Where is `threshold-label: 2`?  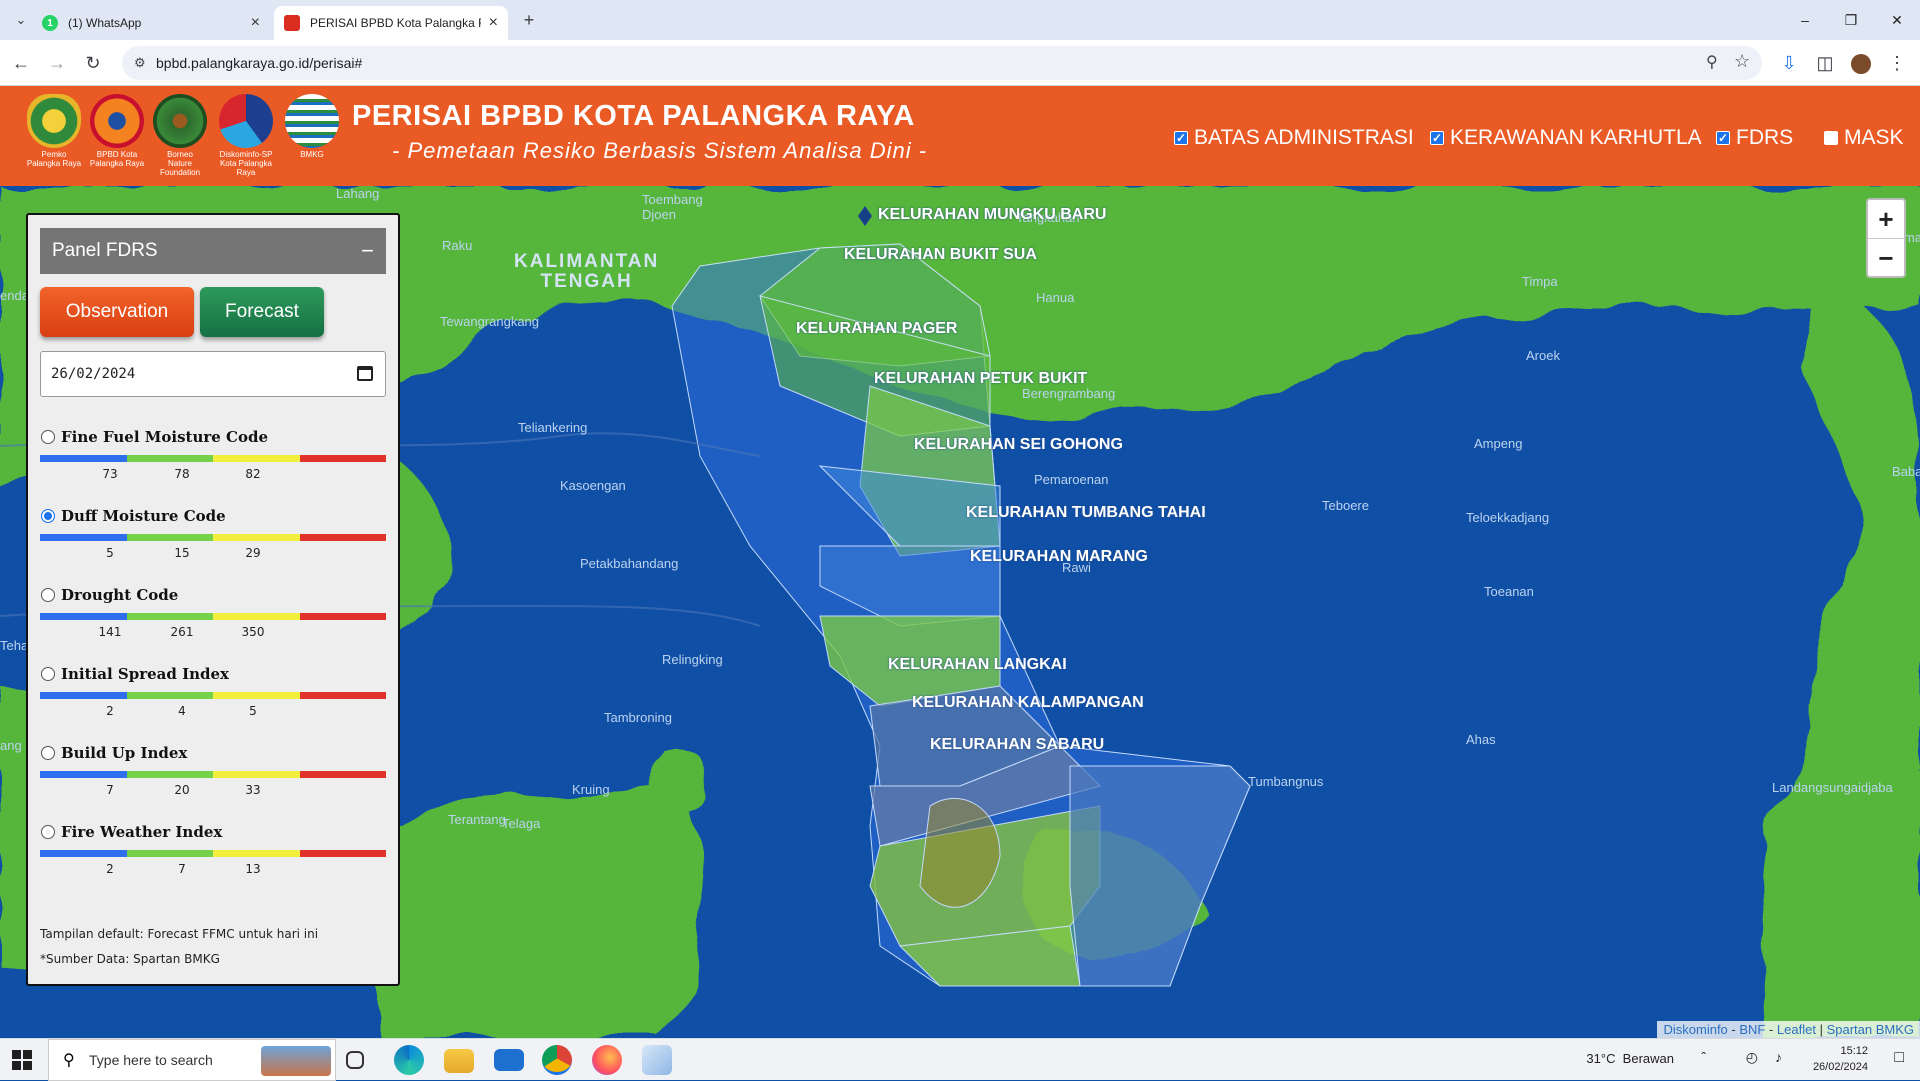
threshold-label: 2 is located at coordinates (110, 711).